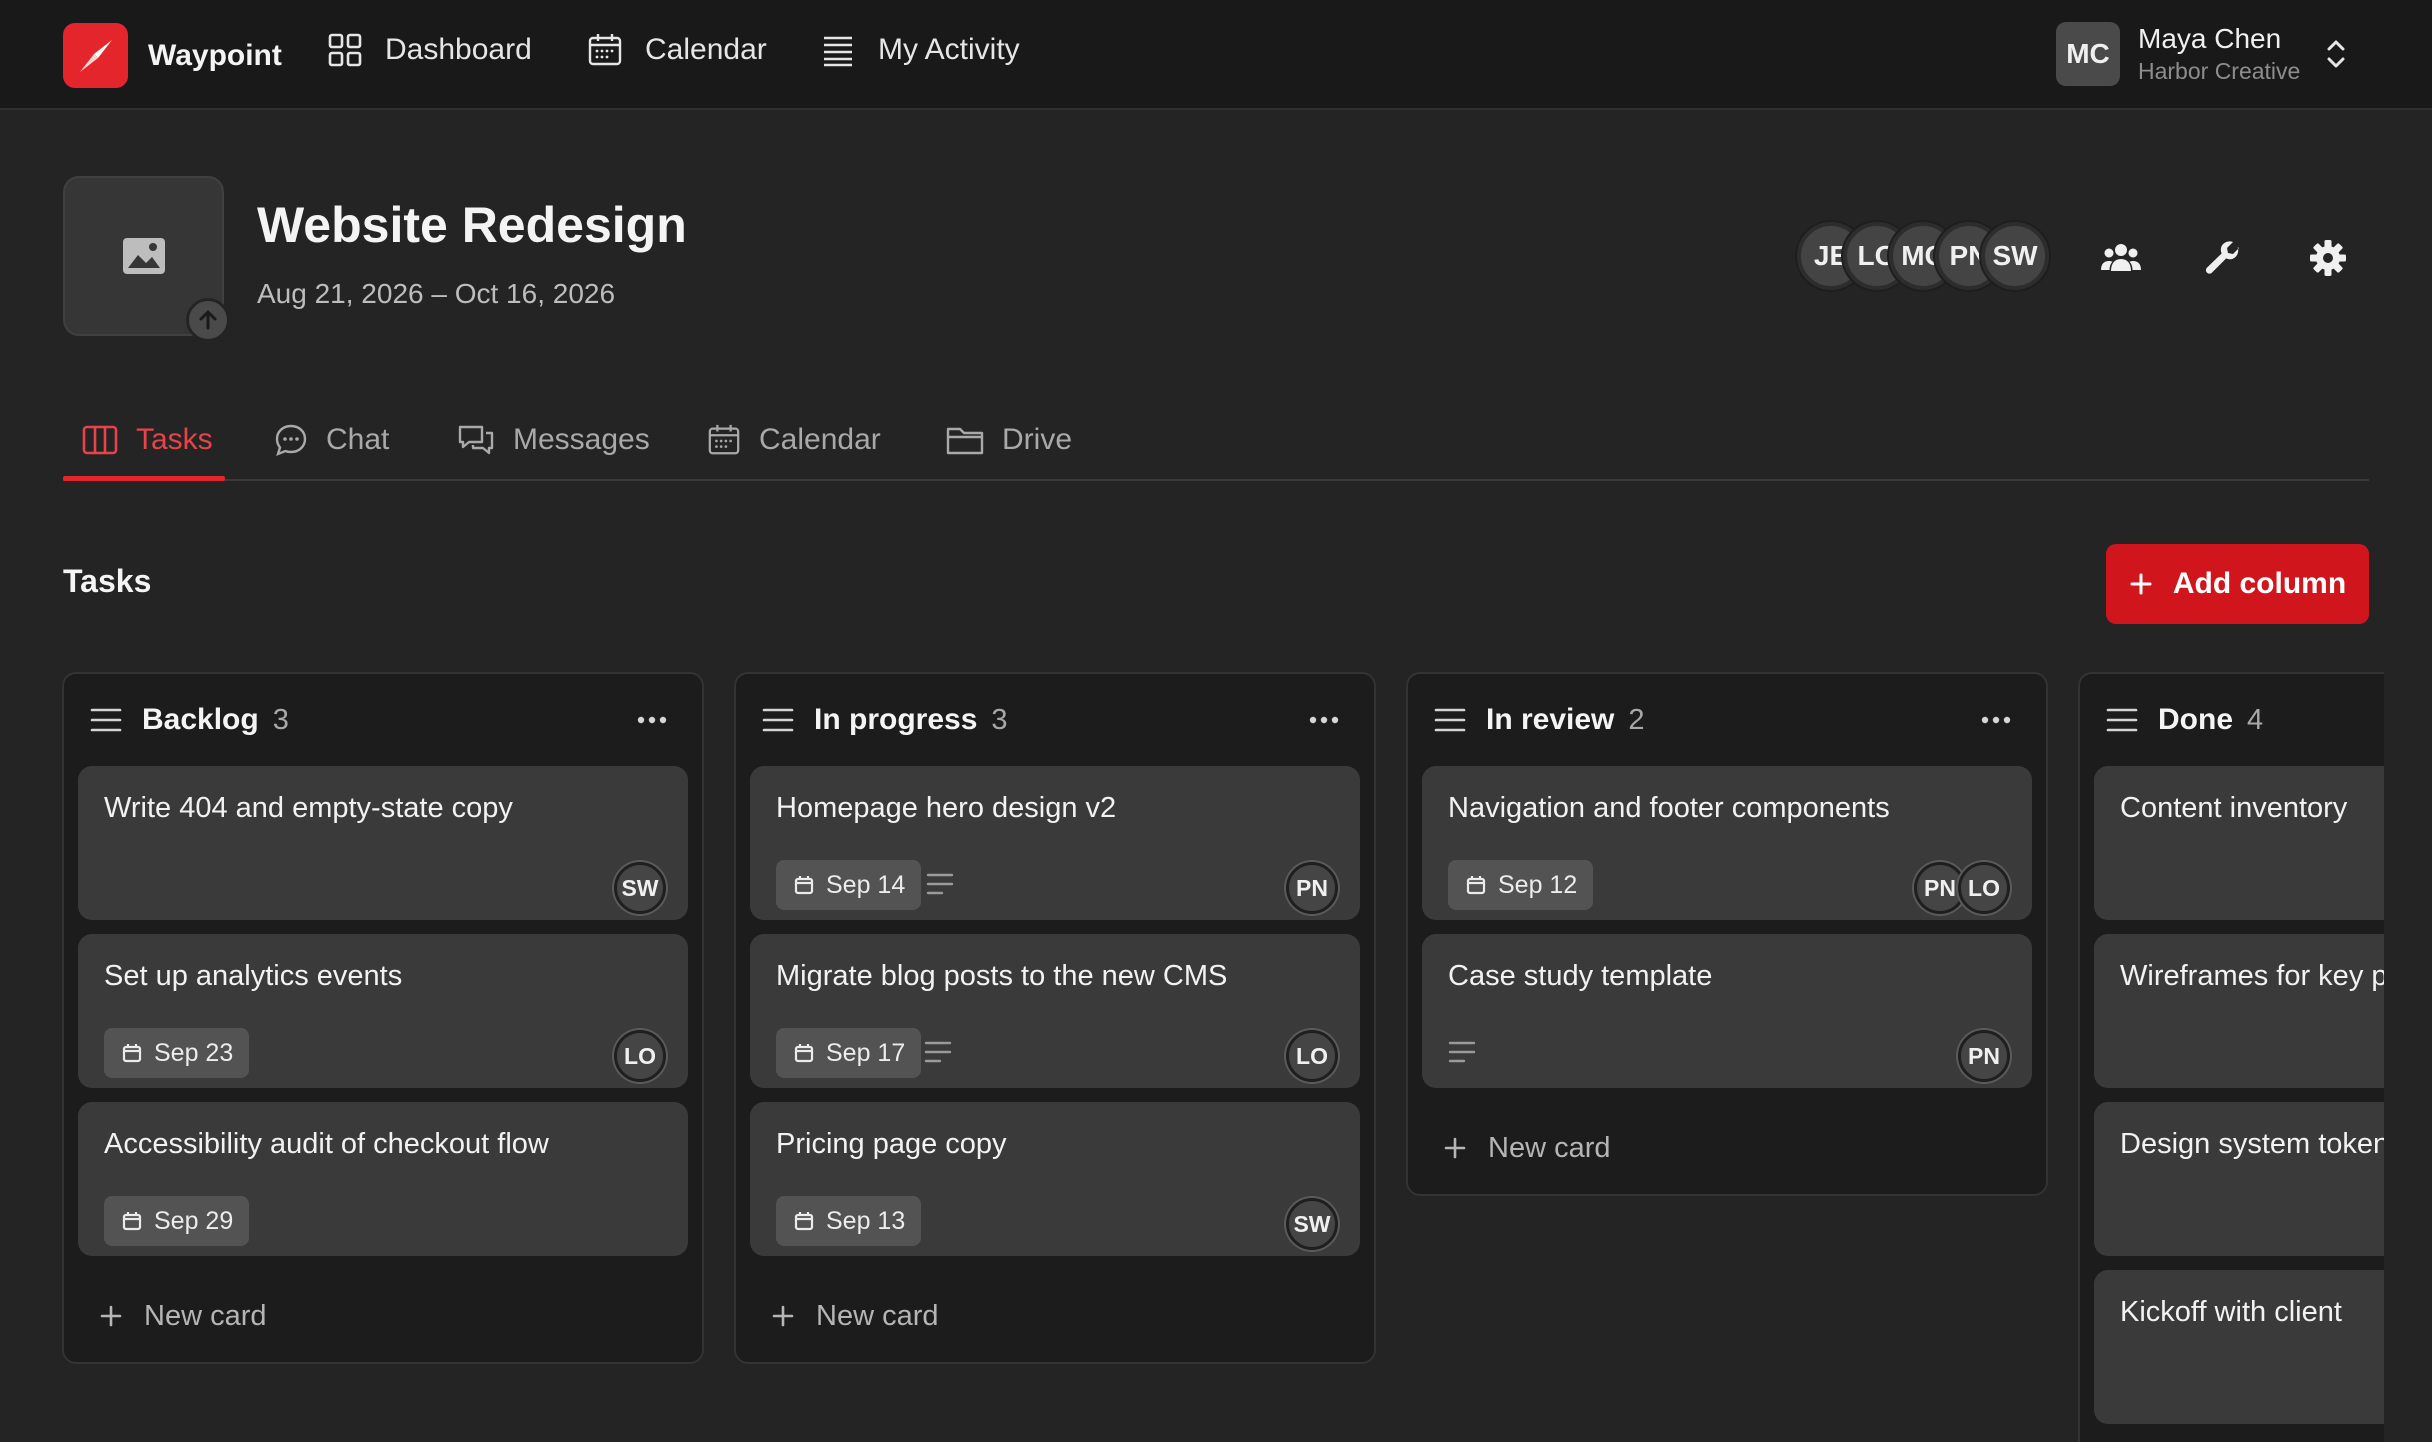 The height and width of the screenshot is (1442, 2432). What do you see at coordinates (1669, 808) in the screenshot?
I see `card-title: Navigation and footer components` at bounding box center [1669, 808].